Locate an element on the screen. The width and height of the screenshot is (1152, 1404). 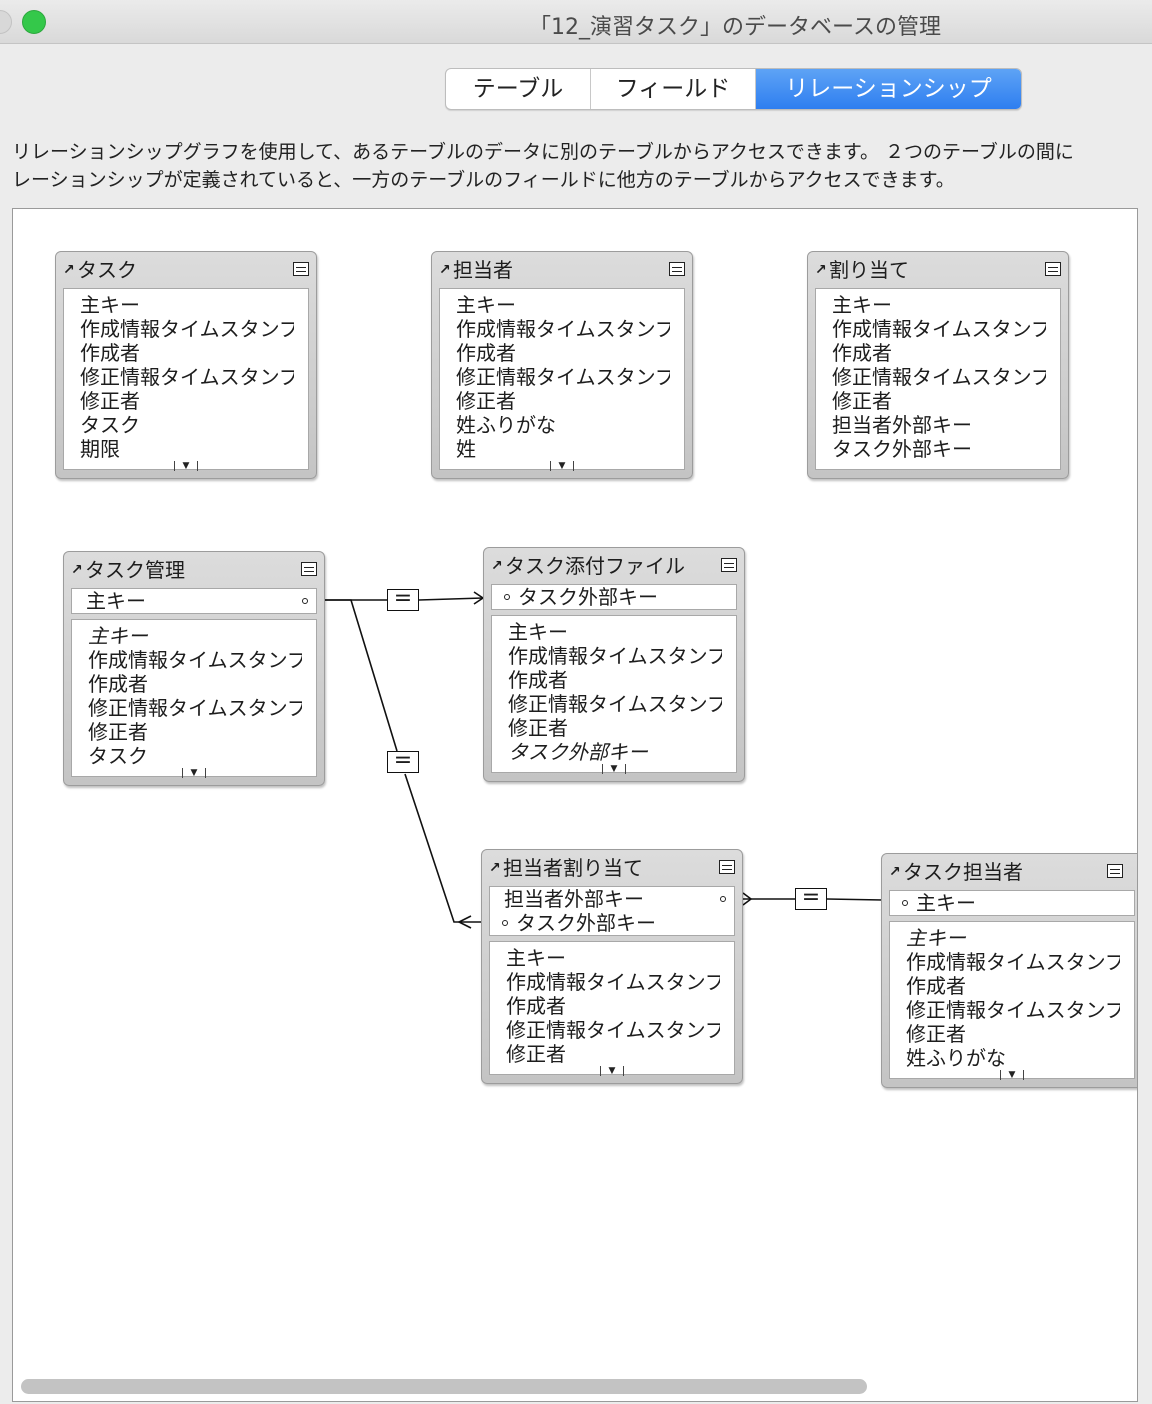
minimize-button is located at coordinates (6, 22).